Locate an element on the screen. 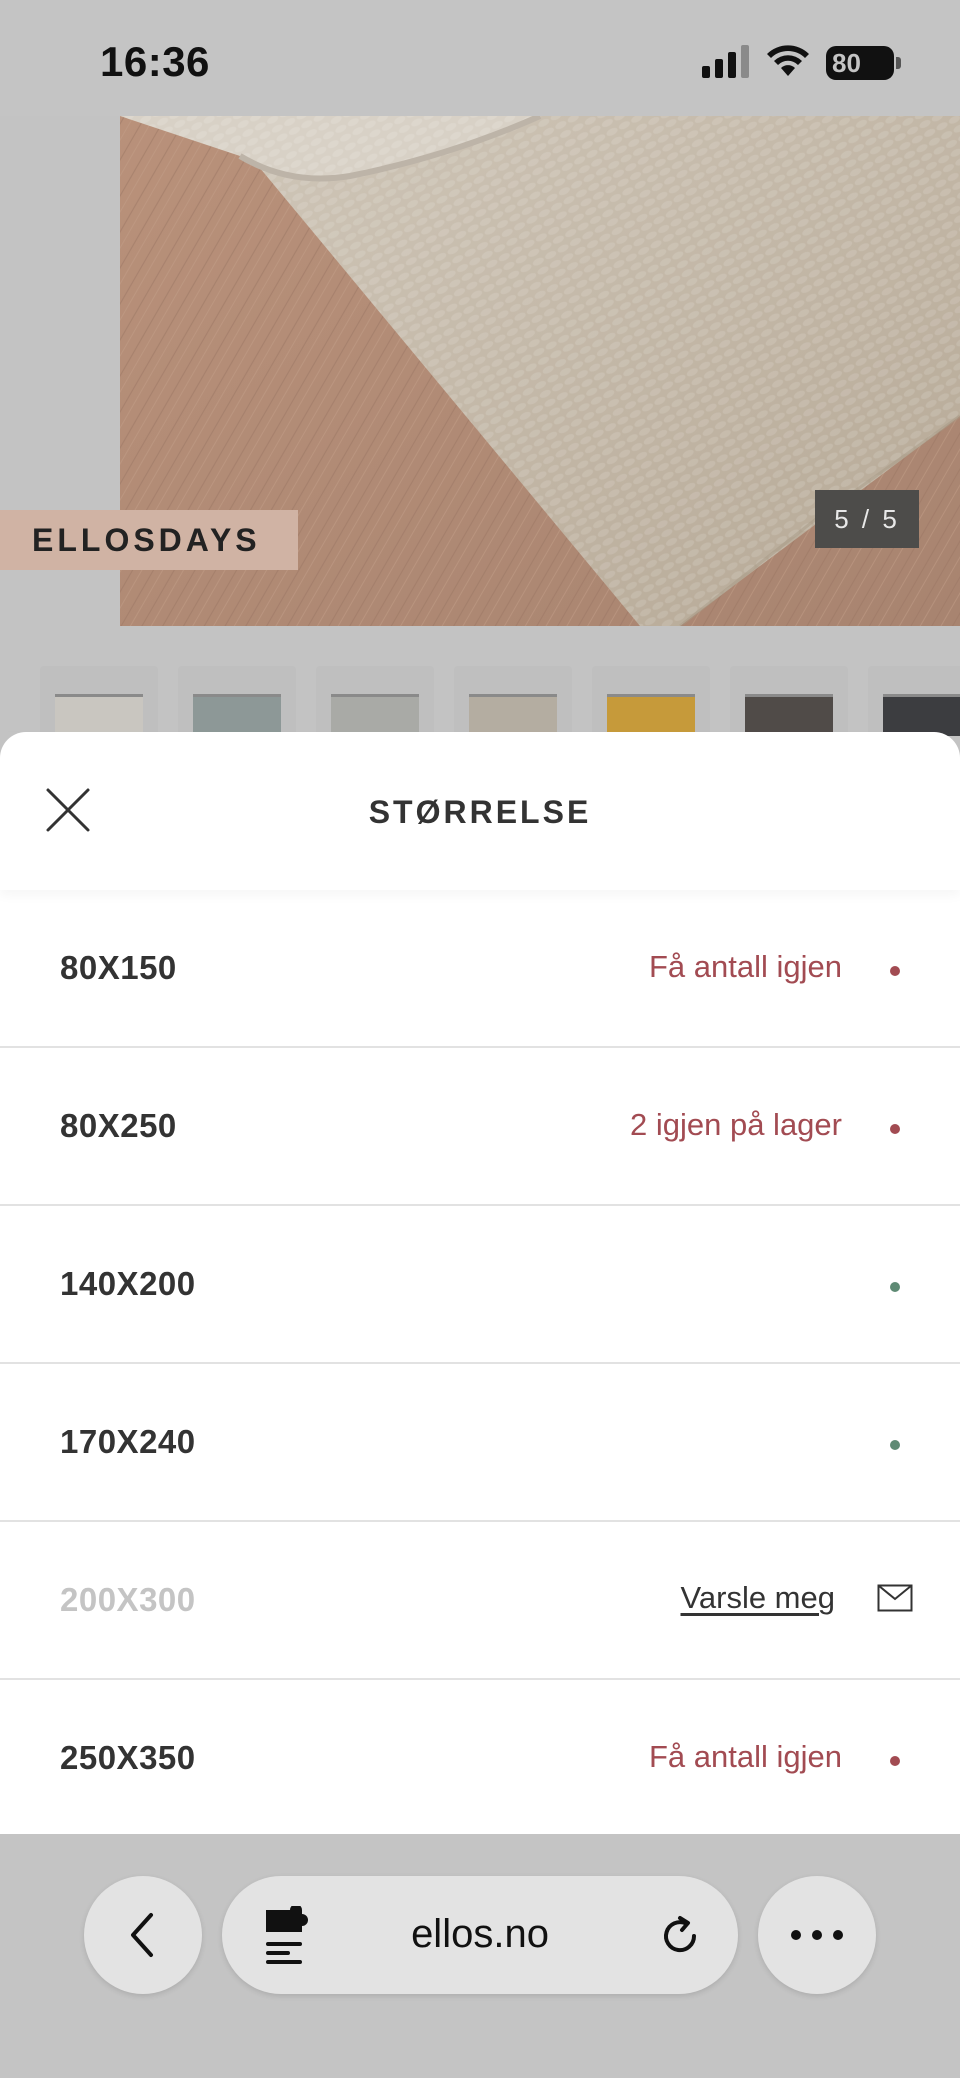 This screenshot has width=960, height=2078. promo-badge-label: ELLOSDAYS is located at coordinates (146, 539).